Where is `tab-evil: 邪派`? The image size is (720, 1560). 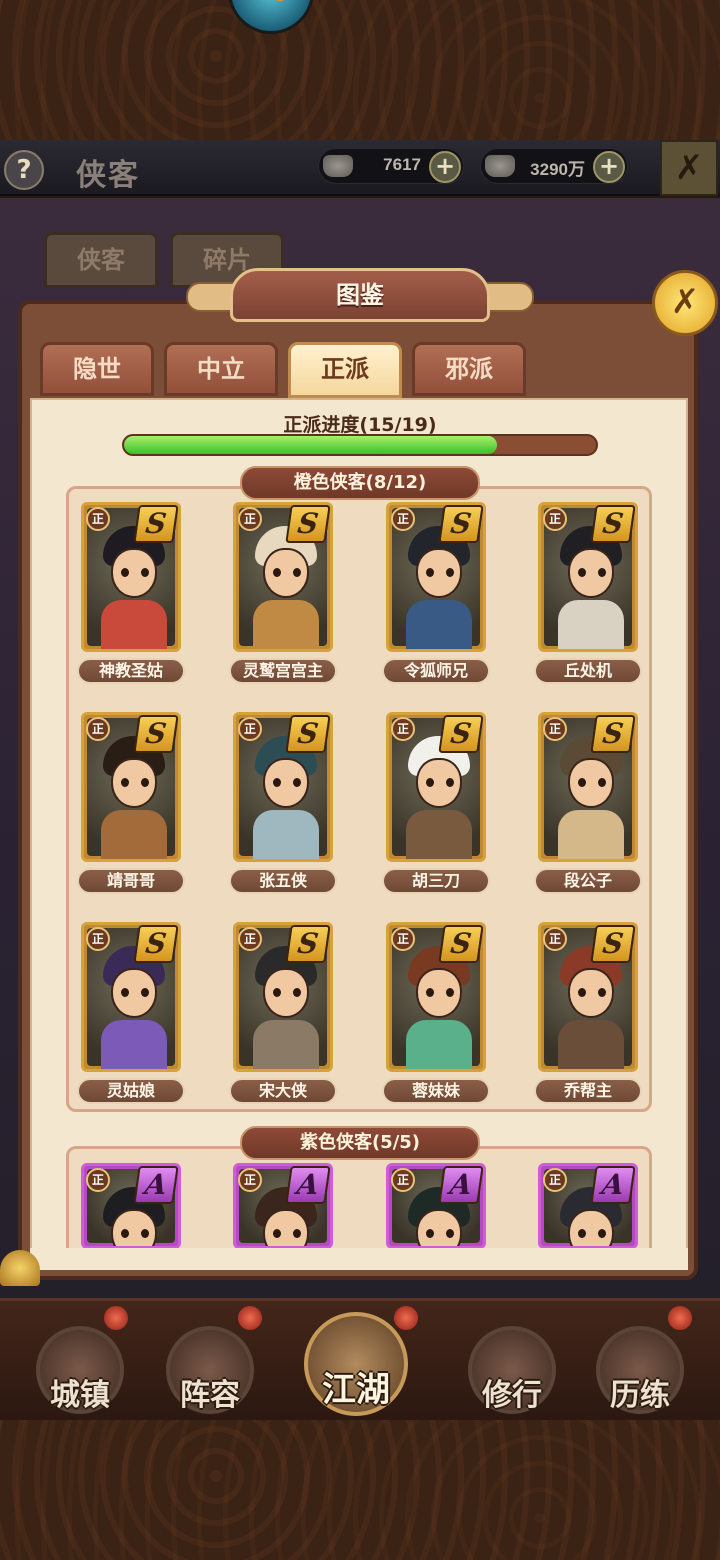
tab-evil: 邪派 is located at coordinates (469, 369).